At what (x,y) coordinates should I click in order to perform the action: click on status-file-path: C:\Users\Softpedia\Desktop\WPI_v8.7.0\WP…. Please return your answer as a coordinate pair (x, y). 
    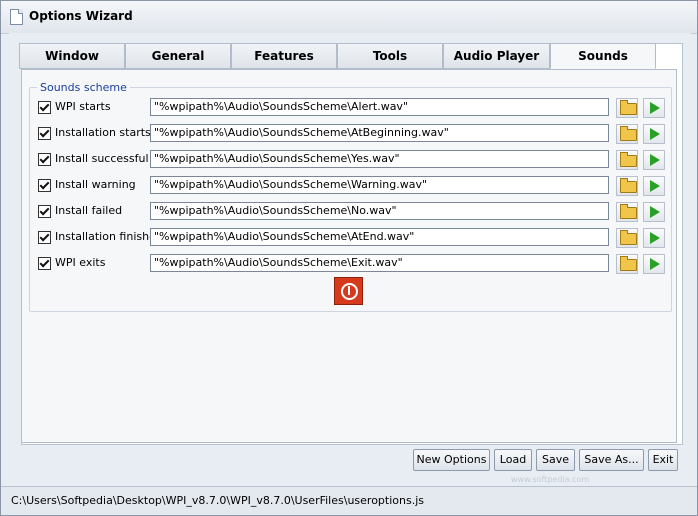
    Looking at the image, I should click on (217, 500).